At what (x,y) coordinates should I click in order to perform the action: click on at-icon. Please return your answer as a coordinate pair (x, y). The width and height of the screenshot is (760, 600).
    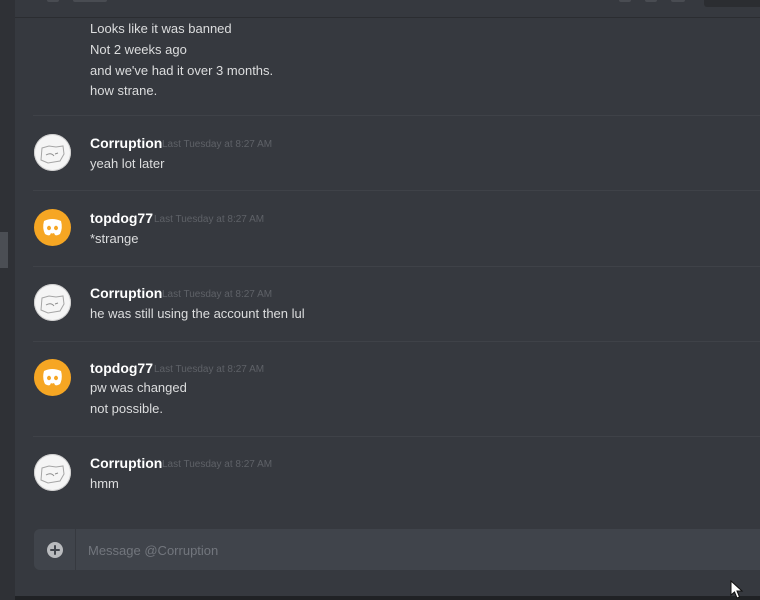
    Looking at the image, I should click on (53, 1).